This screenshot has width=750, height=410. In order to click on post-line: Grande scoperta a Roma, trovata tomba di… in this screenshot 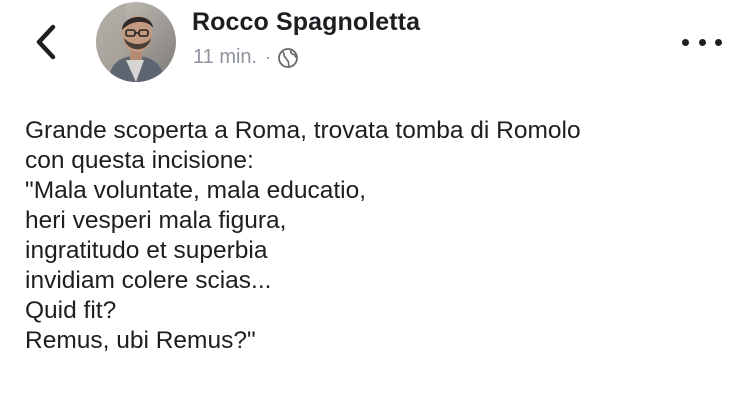, I will do `click(303, 130)`.